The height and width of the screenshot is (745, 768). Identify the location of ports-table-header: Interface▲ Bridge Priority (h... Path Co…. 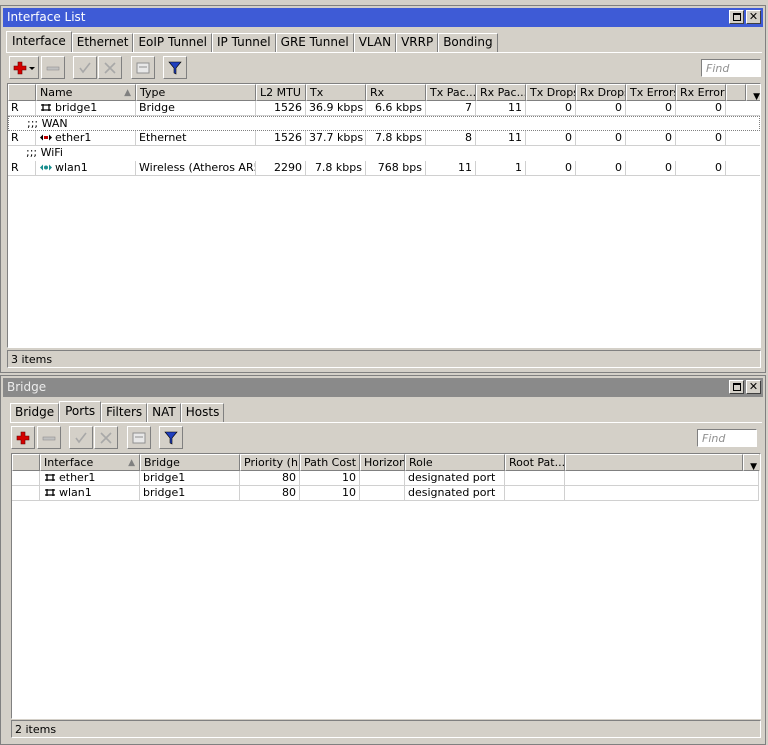
(386, 462).